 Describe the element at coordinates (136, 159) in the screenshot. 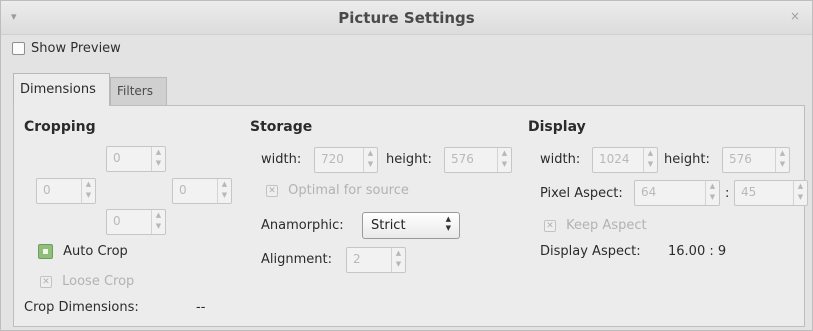

I see `crop-top-spinner: 0 ▲ ▼` at that location.